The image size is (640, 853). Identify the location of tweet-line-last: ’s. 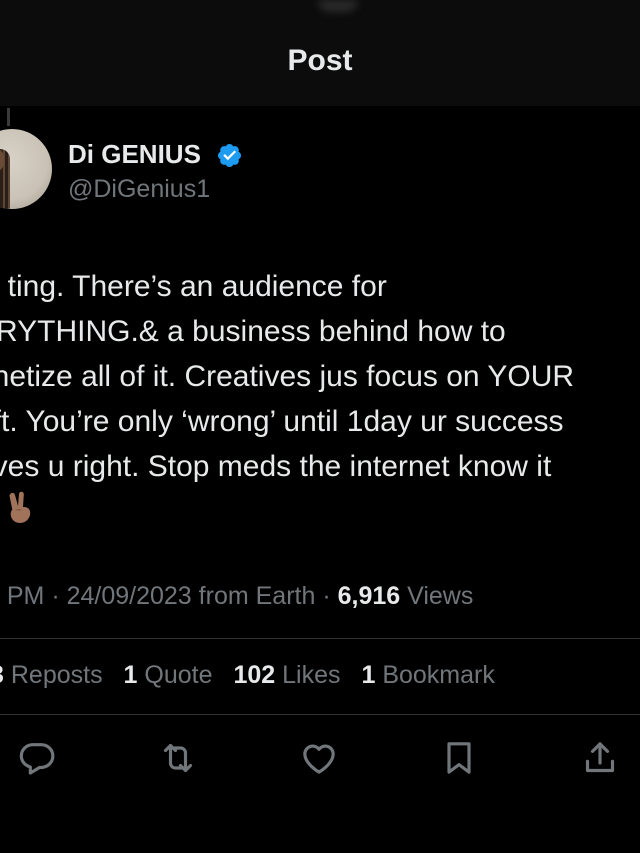
(320, 511).